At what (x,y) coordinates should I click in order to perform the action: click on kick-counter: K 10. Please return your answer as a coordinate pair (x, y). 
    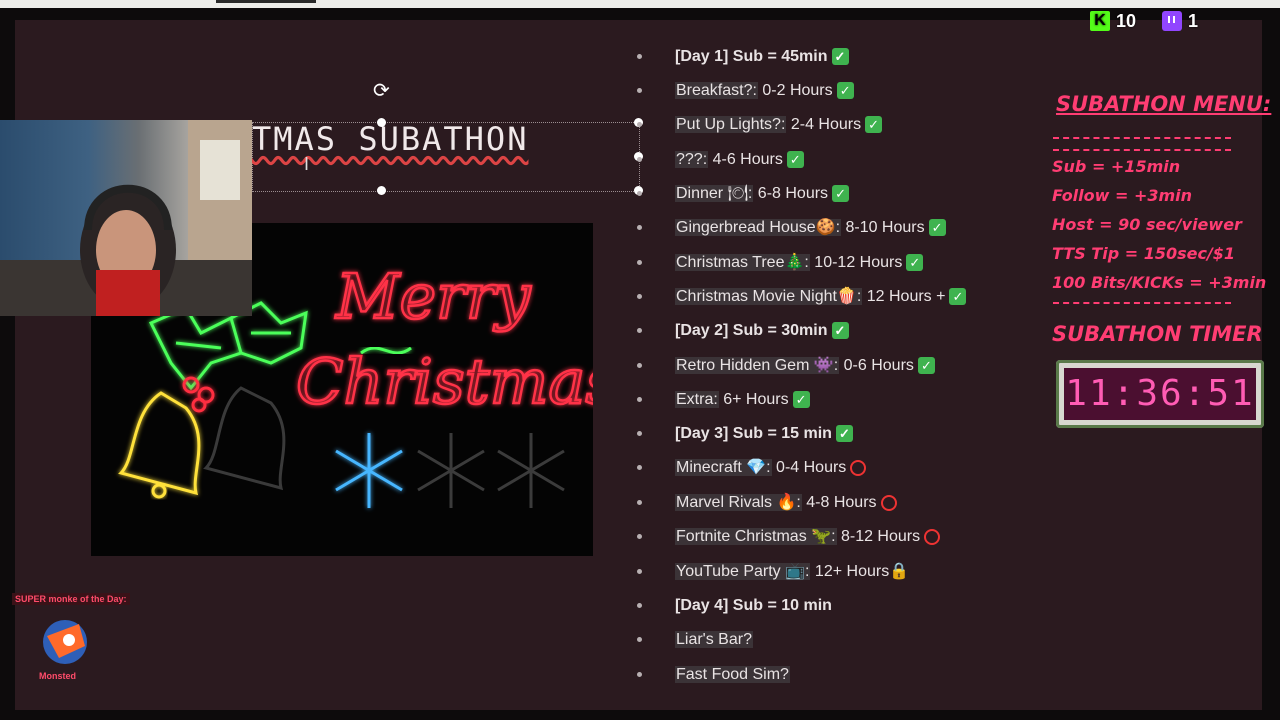
    Looking at the image, I should click on (1113, 21).